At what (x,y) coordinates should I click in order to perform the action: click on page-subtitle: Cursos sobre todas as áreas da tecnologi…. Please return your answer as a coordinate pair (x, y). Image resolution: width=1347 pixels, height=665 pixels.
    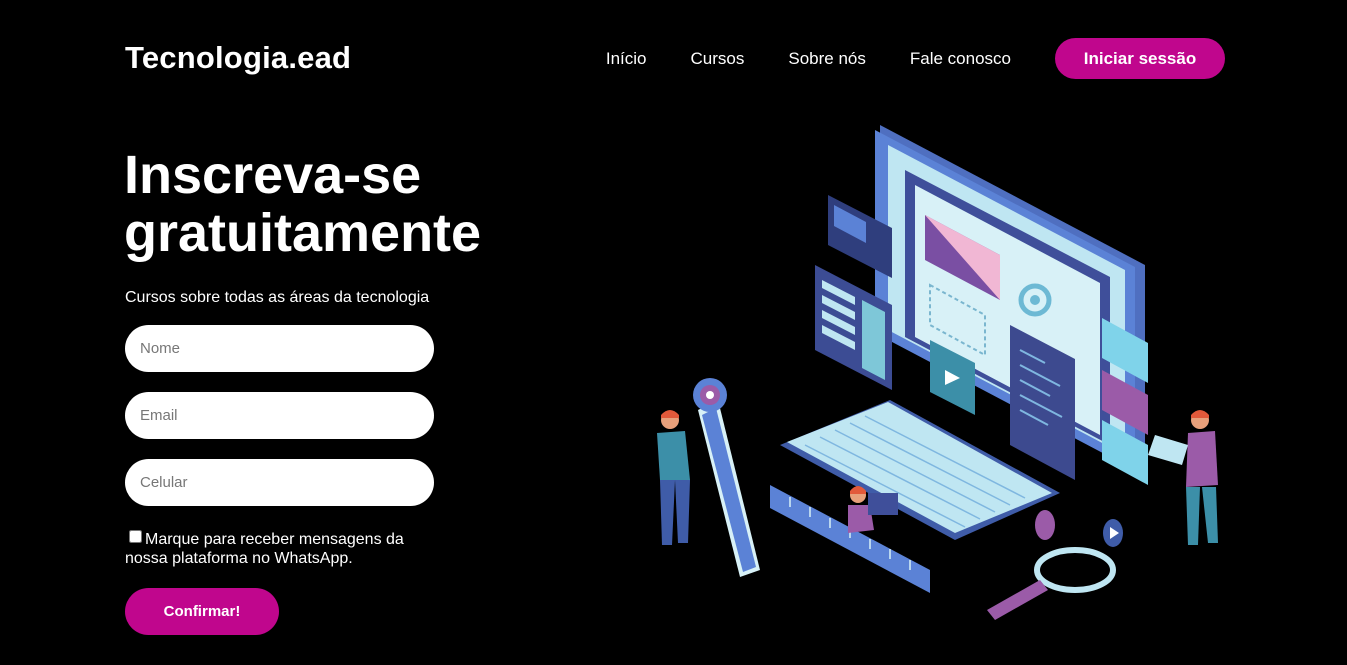
    Looking at the image, I should click on (277, 297).